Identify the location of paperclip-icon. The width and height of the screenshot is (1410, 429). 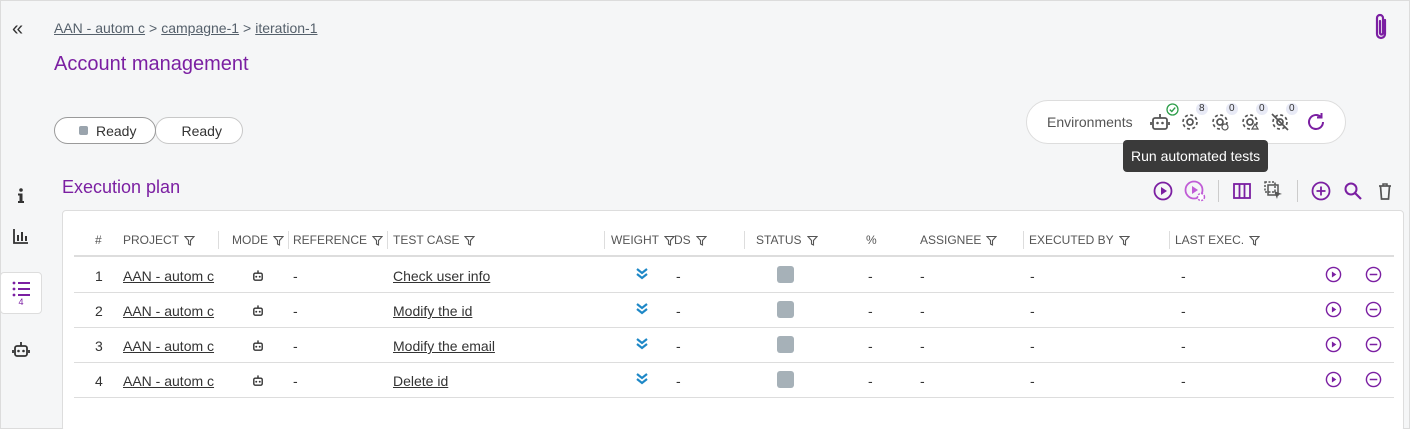
(1381, 28).